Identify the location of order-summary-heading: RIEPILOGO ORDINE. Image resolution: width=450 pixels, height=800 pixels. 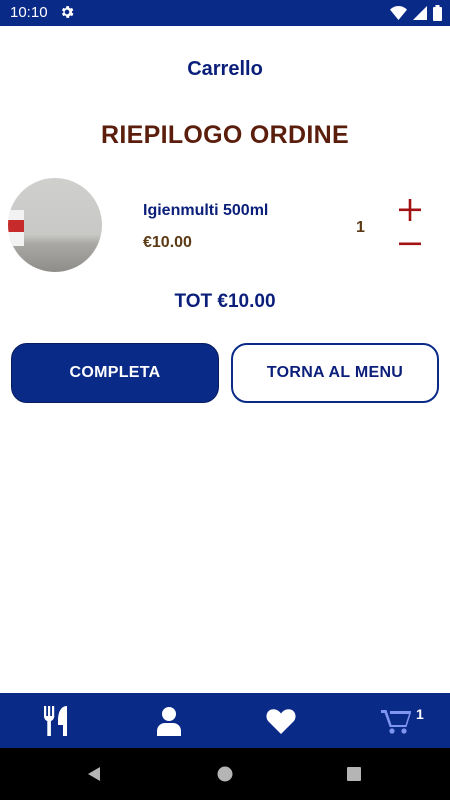
(225, 135).